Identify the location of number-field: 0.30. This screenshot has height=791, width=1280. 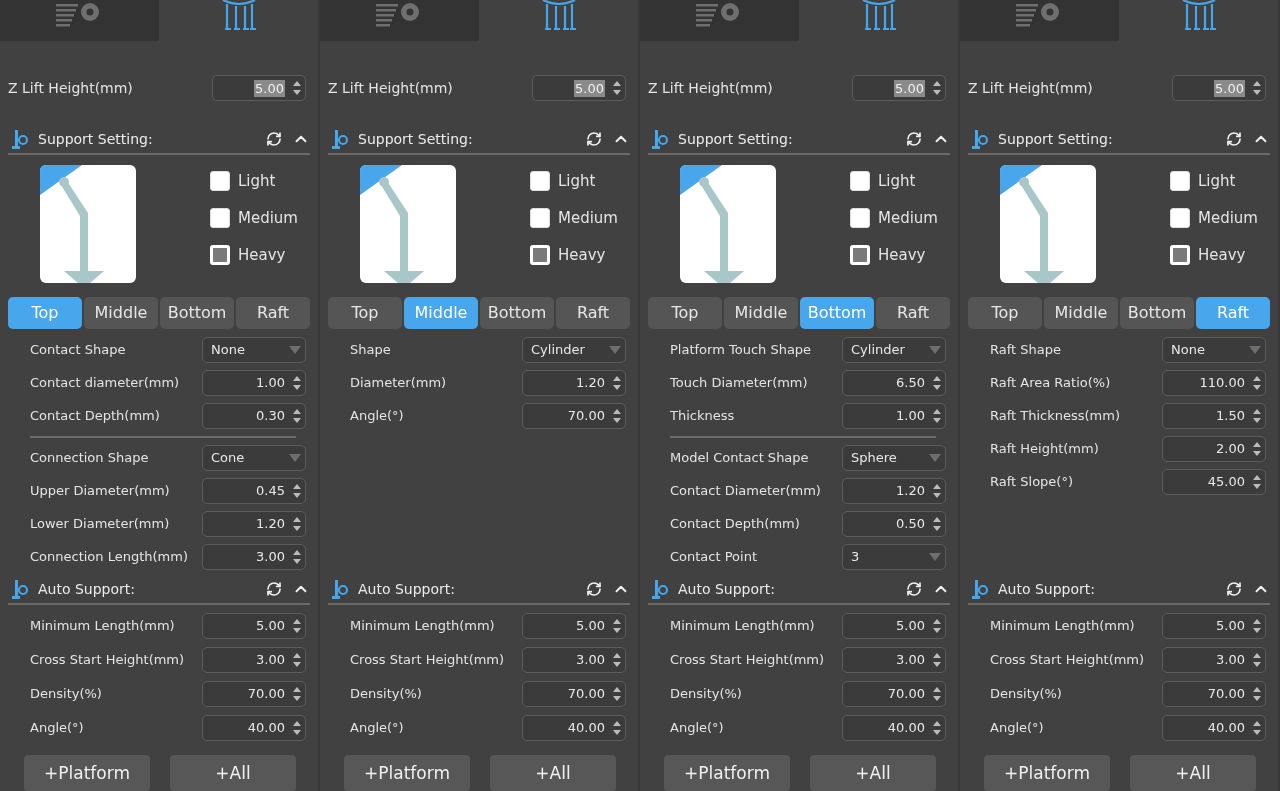
(254, 415).